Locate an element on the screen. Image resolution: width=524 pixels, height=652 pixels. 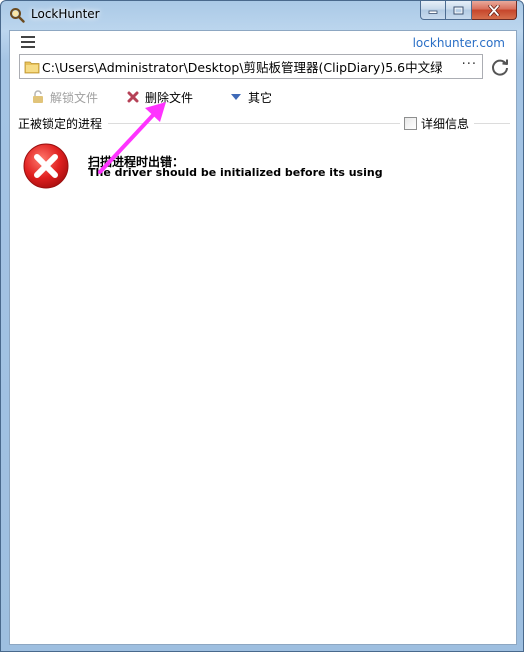
section-divider-right is located at coordinates (492, 123).